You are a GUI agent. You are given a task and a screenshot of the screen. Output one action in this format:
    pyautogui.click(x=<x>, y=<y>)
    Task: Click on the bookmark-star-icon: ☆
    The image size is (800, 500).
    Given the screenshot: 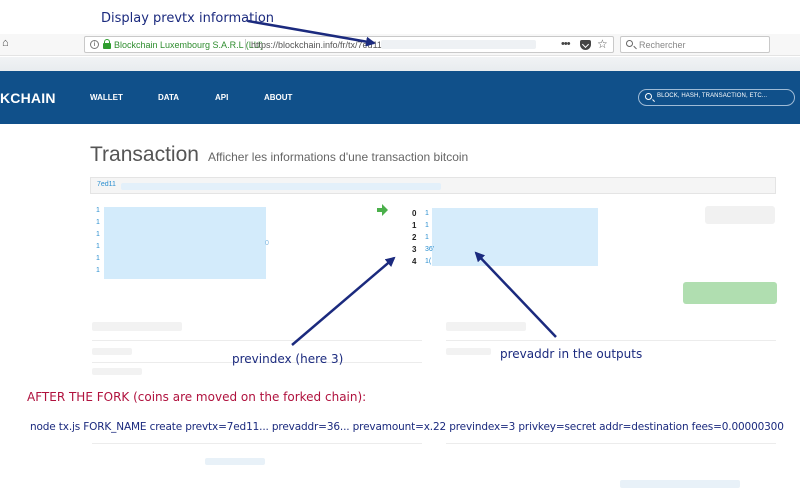 What is the action you would take?
    pyautogui.click(x=602, y=44)
    